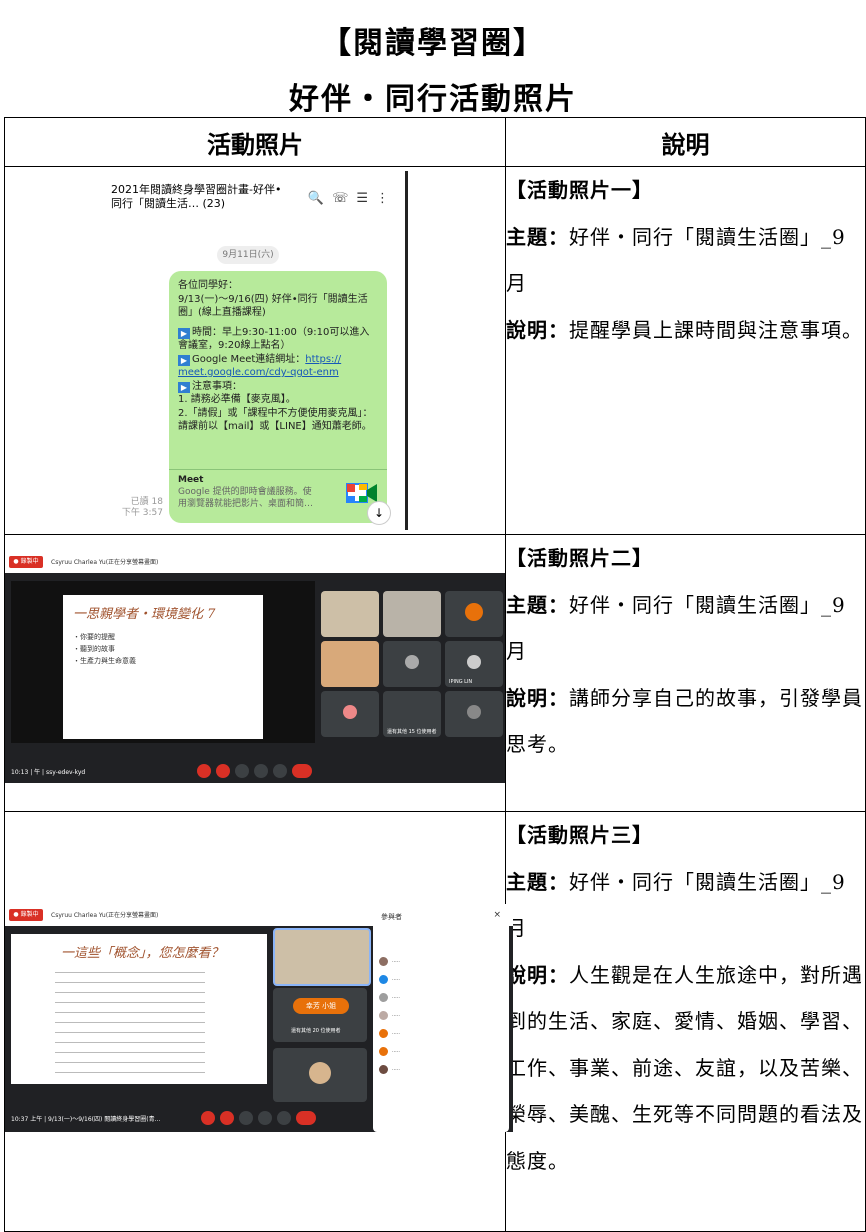 This screenshot has height=1232, width=866. What do you see at coordinates (248, 255) in the screenshot?
I see `chat-date: 9月11日(六)` at bounding box center [248, 255].